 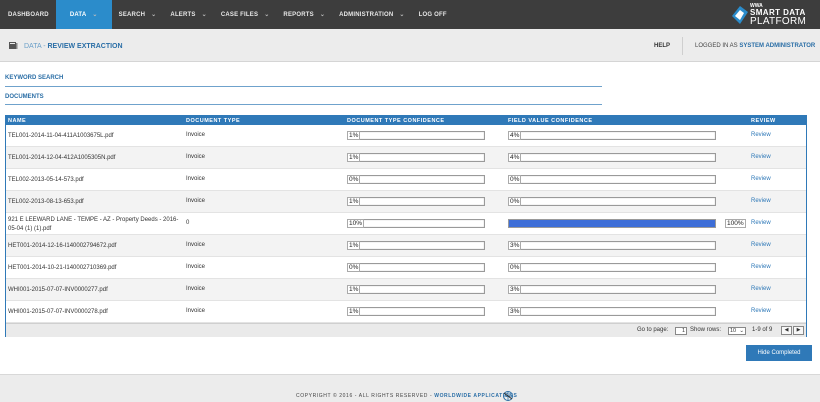 I want to click on goto-page-label: Go to page:, so click(x=653, y=330).